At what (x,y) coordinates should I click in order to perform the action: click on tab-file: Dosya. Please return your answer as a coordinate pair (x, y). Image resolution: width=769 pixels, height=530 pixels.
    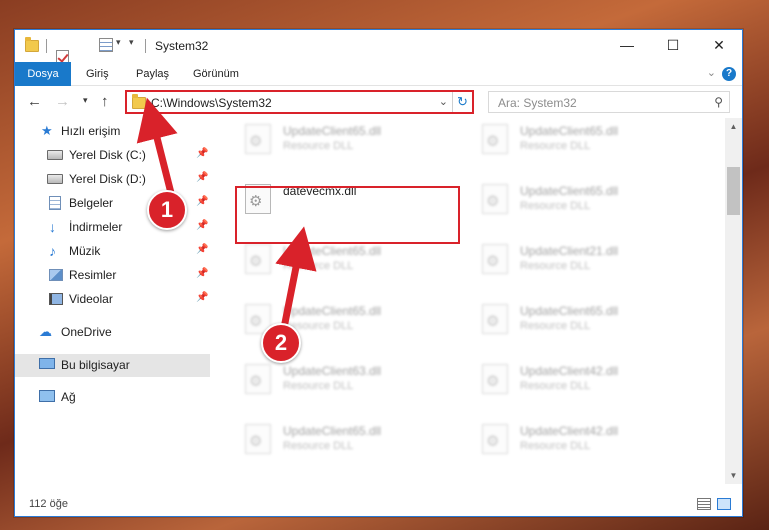
    Looking at the image, I should click on (43, 74).